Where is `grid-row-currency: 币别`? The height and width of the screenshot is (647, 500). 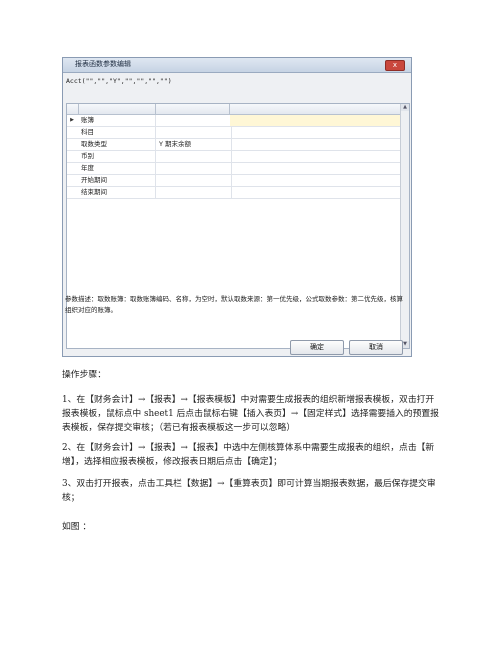
grid-row-currency: 币别 is located at coordinates (234, 157).